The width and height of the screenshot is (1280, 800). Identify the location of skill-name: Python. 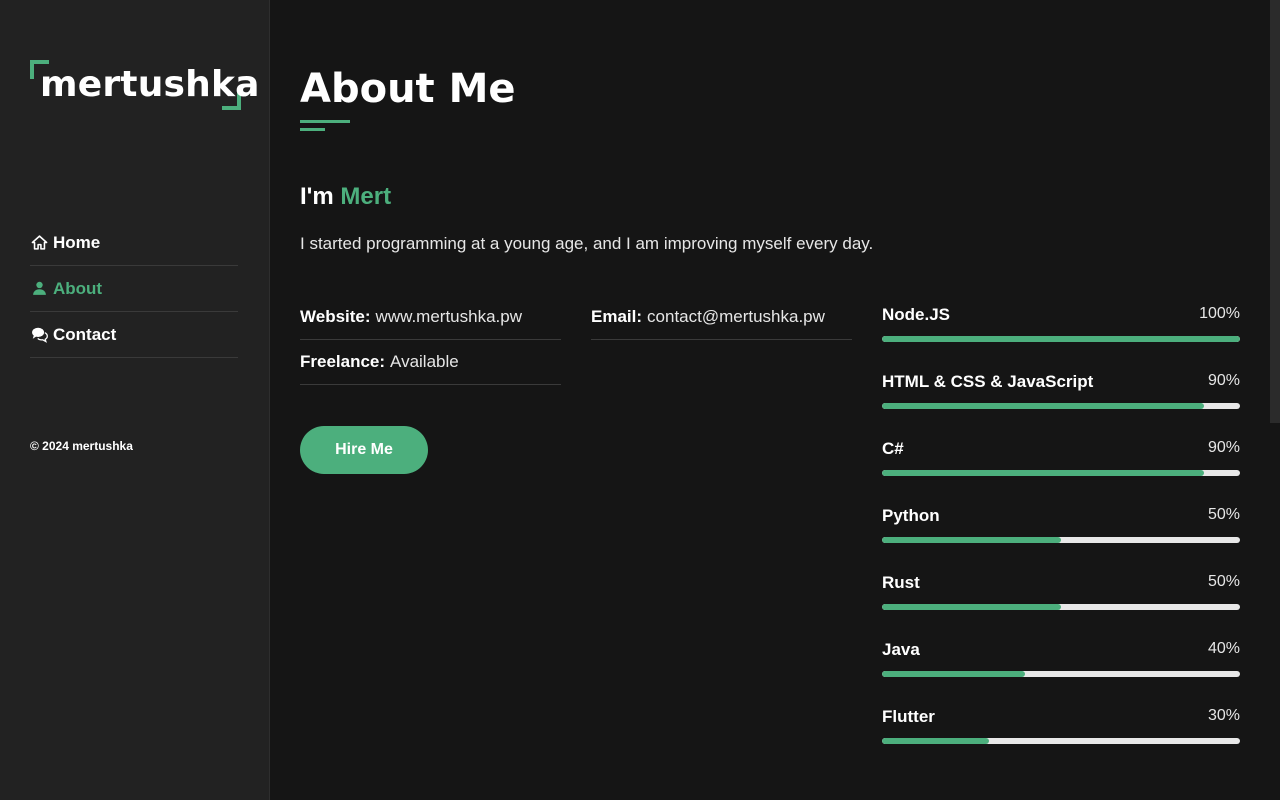
(911, 515).